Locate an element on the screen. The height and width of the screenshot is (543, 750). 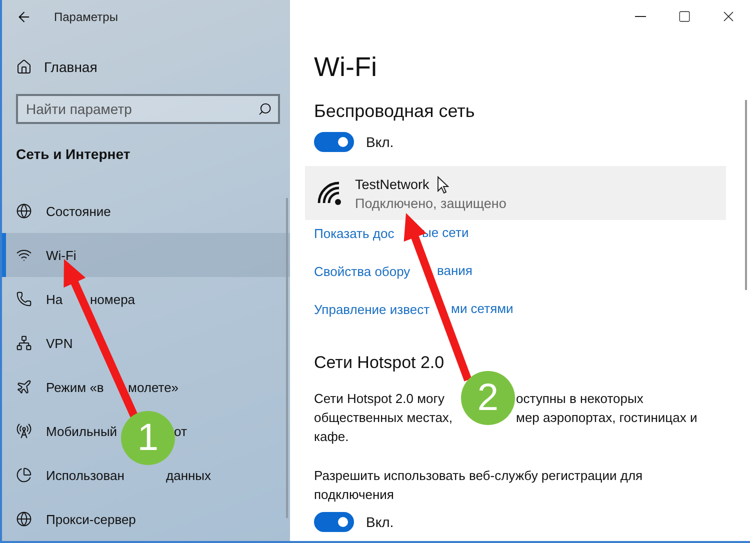
network-item: TestNetwork Подключено, защищено is located at coordinates (515, 193).